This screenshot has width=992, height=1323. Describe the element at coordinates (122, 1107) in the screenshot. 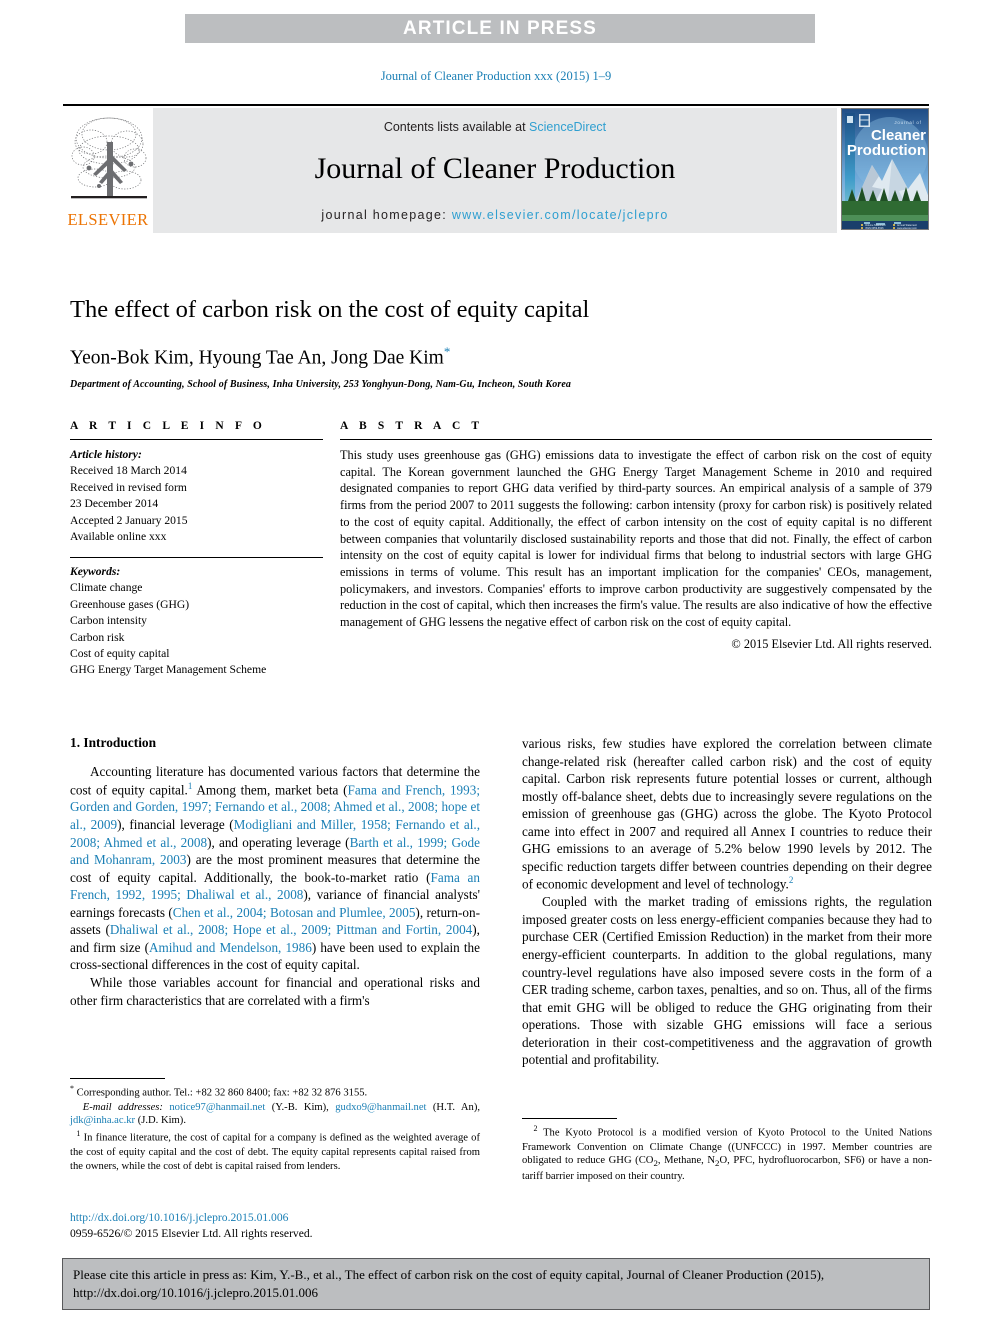

I see `email-addresses-label: E-mail addresses:` at that location.